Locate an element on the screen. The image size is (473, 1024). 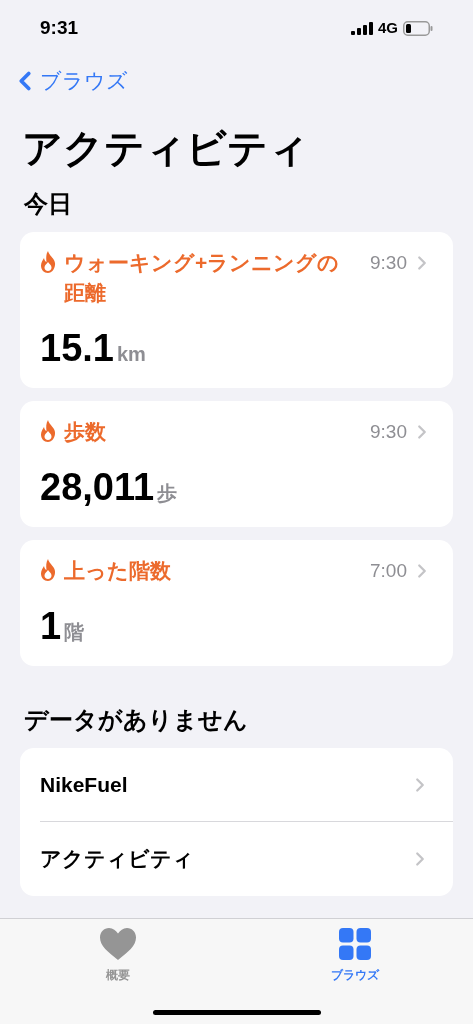
status-time: 9:31 is located at coordinates (60, 27).